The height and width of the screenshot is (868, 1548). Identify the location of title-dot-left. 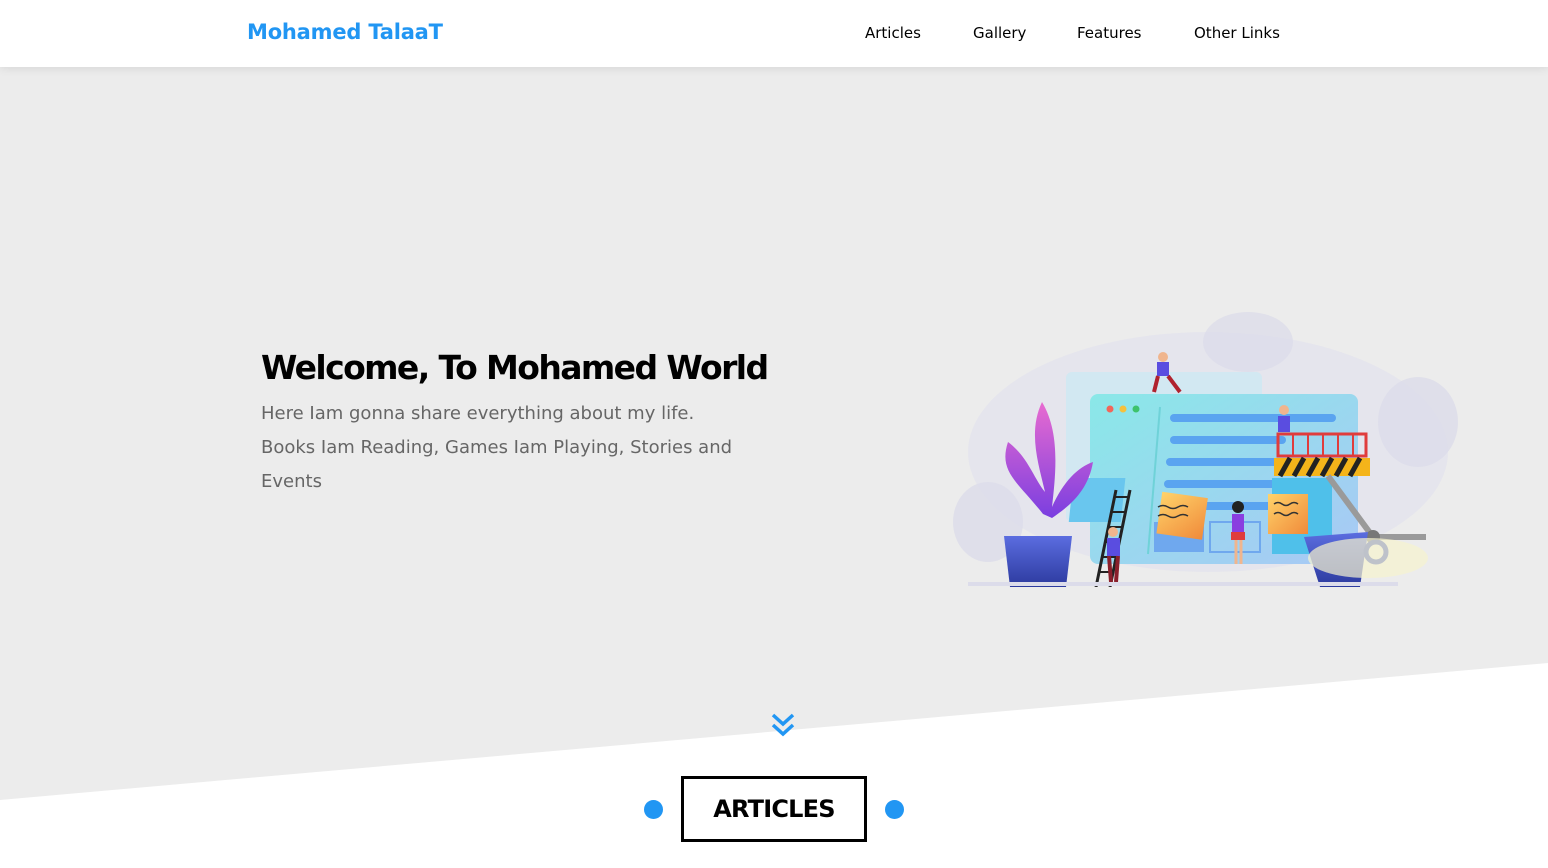
(653, 809).